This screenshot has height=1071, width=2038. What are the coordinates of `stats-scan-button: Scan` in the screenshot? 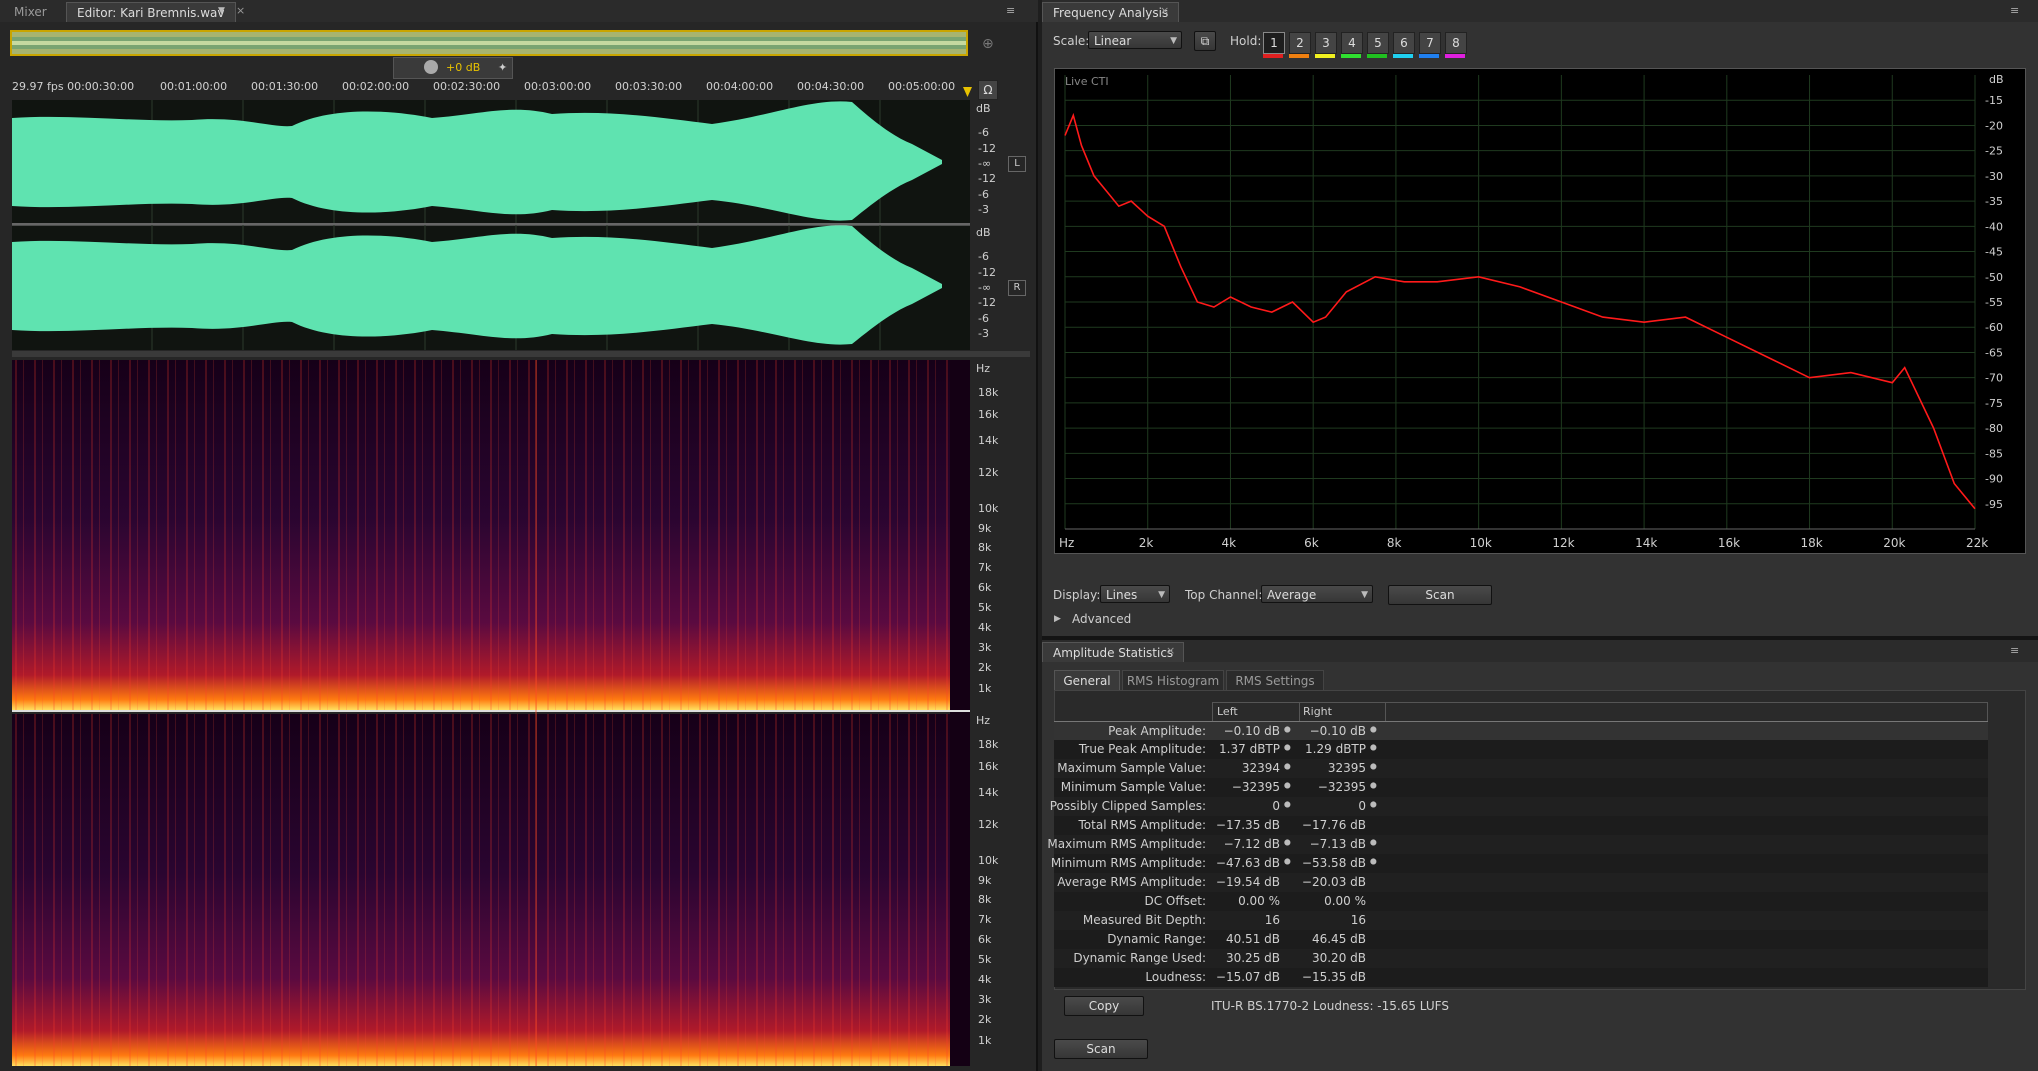 It's located at (1101, 1049).